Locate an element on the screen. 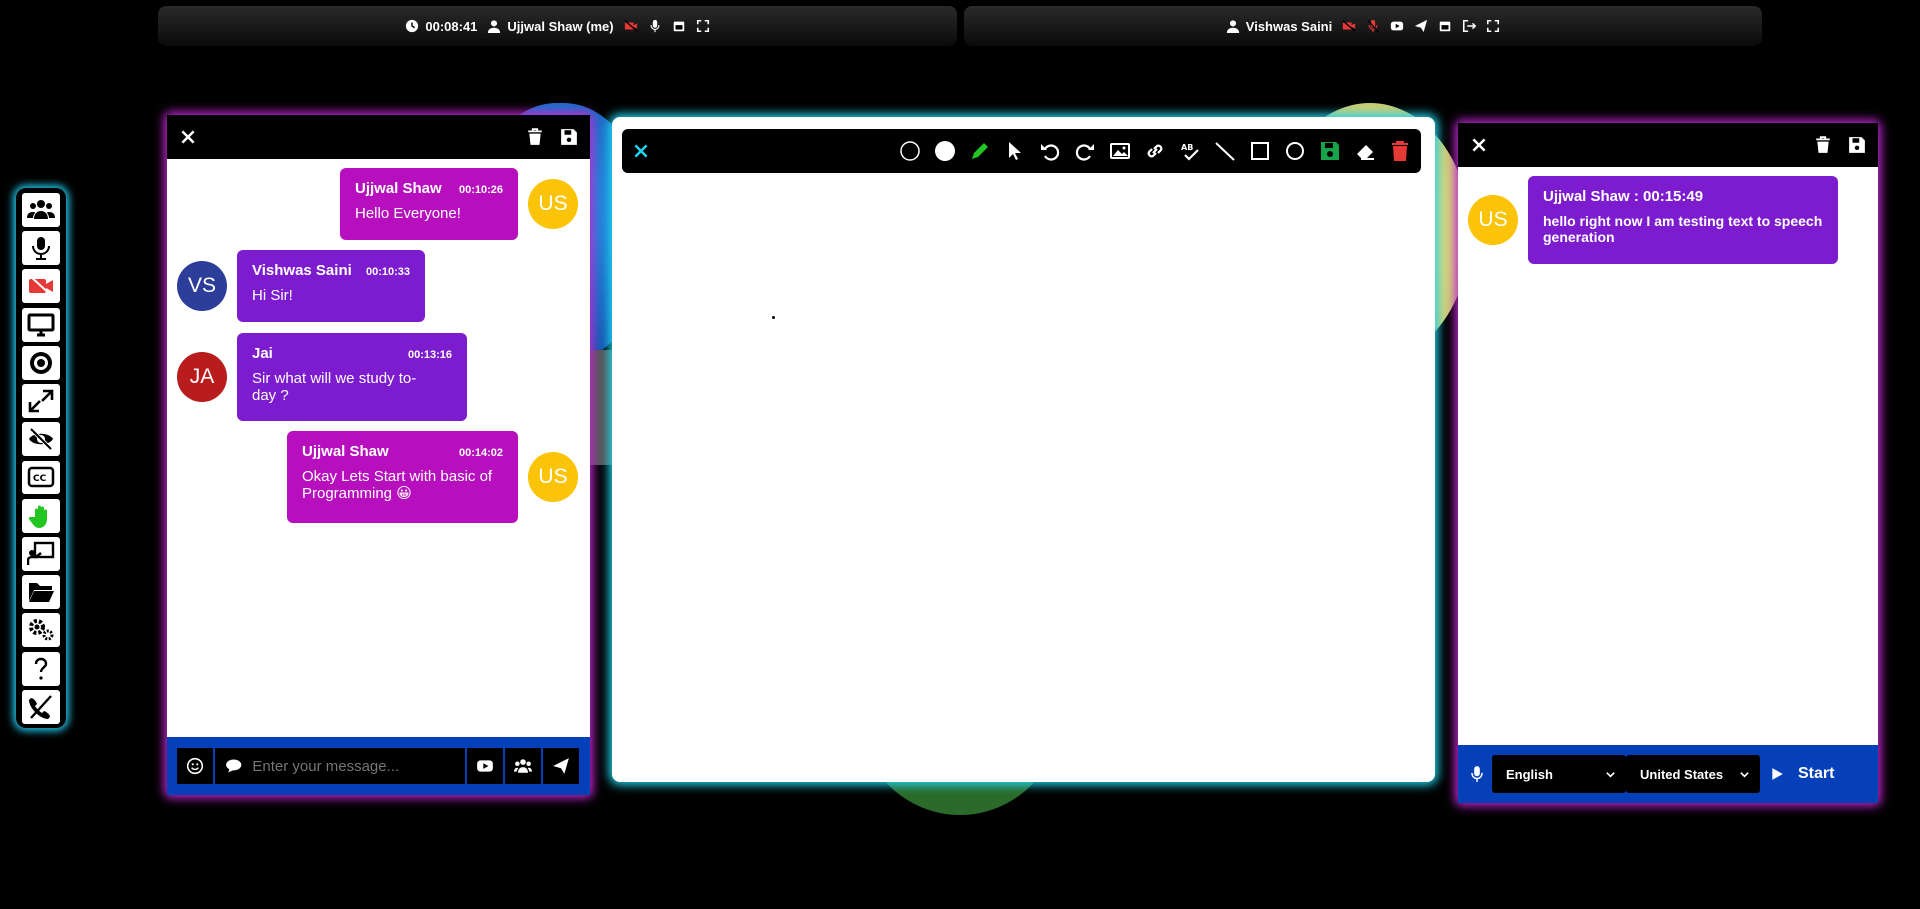 This screenshot has width=1920, height=909. fullscreen-button is located at coordinates (41, 401).